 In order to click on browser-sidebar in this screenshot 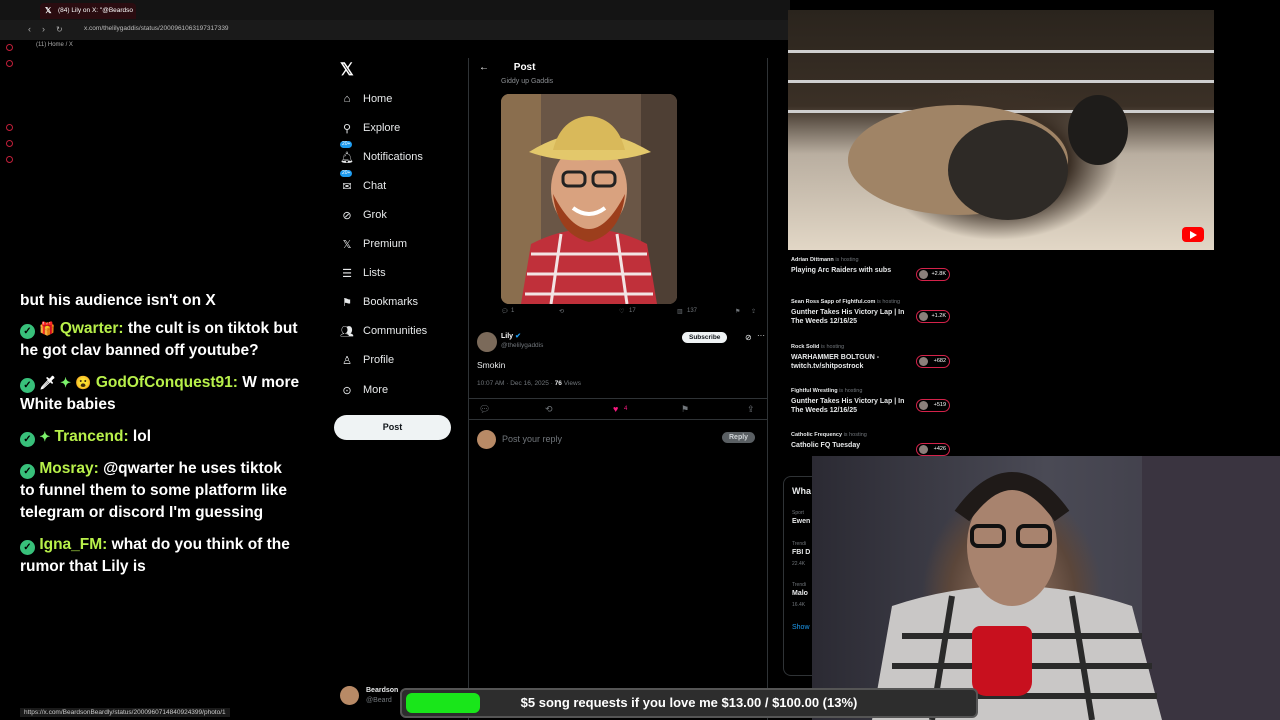, I will do `click(10, 115)`.